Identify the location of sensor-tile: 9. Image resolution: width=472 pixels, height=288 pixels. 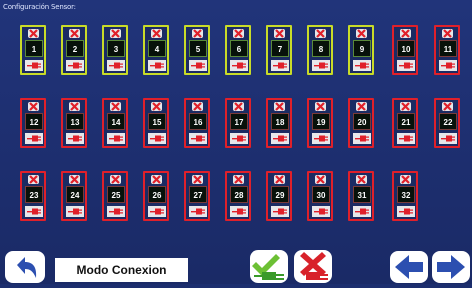
(361, 50).